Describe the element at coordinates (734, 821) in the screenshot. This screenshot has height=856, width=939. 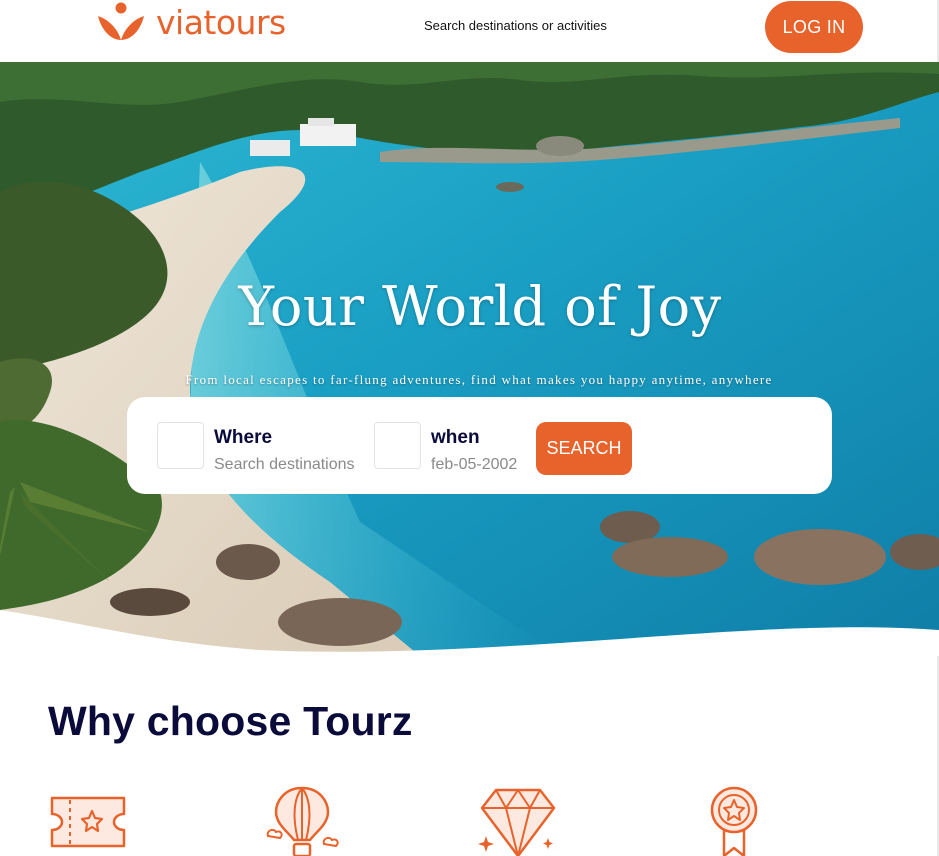
I see `award-medal-icon` at that location.